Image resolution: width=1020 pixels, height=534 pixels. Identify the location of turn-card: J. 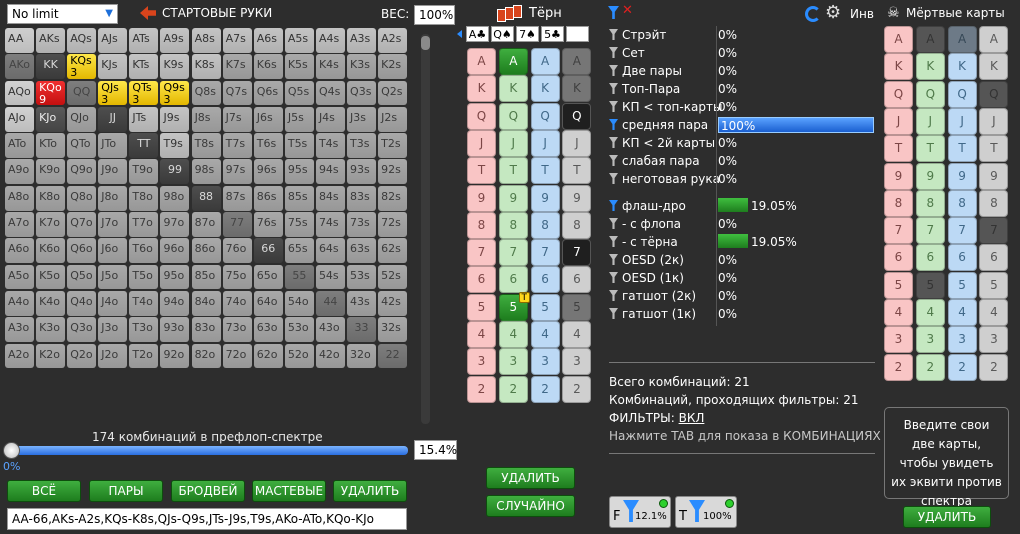
(481, 143).